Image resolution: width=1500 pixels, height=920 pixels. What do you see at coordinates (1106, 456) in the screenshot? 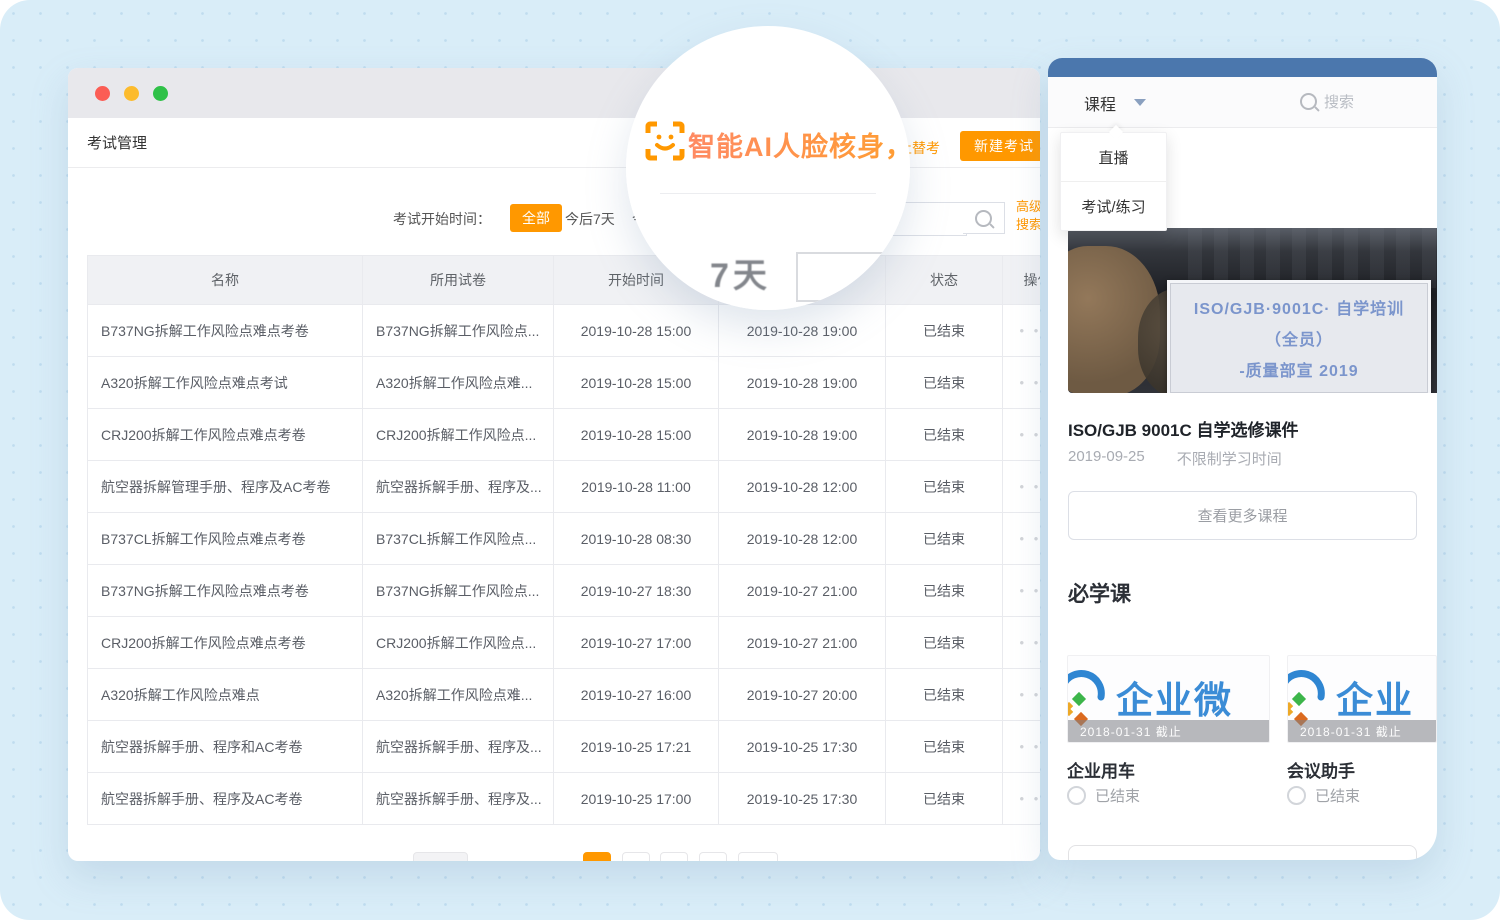
I see `course-date: 2019-09-25` at bounding box center [1106, 456].